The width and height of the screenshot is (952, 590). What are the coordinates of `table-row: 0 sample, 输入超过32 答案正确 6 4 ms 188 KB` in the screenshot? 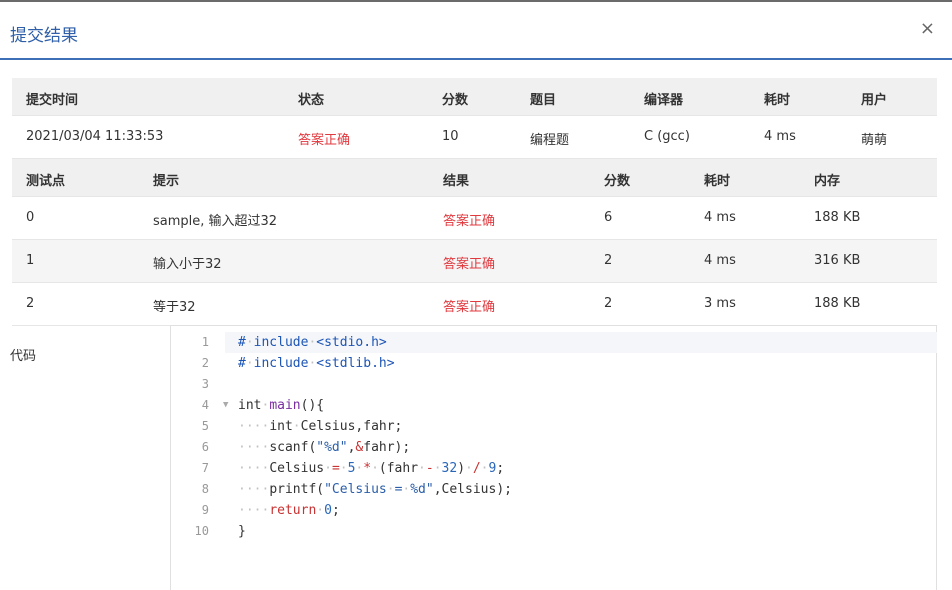 It's located at (474, 218).